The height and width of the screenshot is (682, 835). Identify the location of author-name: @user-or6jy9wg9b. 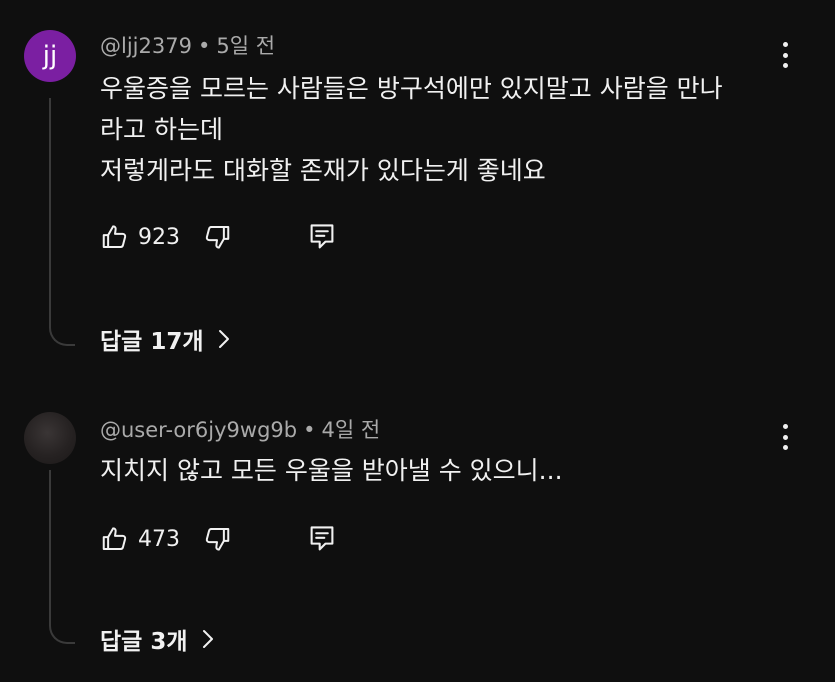
(198, 430).